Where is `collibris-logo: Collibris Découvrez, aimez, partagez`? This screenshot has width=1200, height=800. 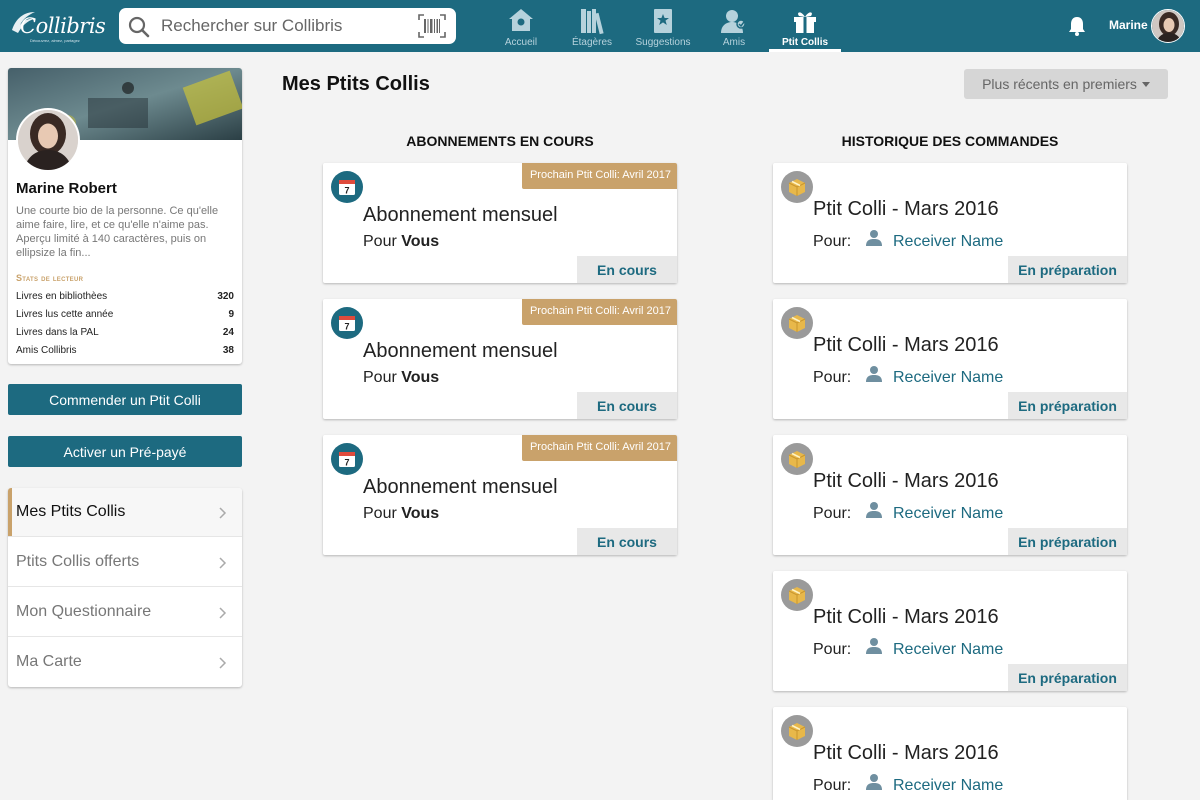
collibris-logo: Collibris Découvrez, aimez, partagez is located at coordinates (57, 26).